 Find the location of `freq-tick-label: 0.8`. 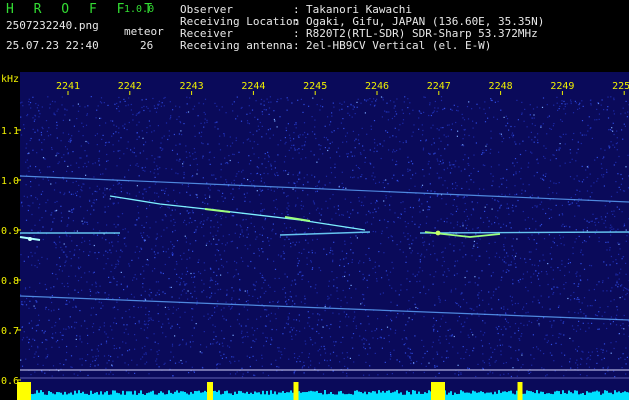

freq-tick-label: 0.8 is located at coordinates (10, 281).